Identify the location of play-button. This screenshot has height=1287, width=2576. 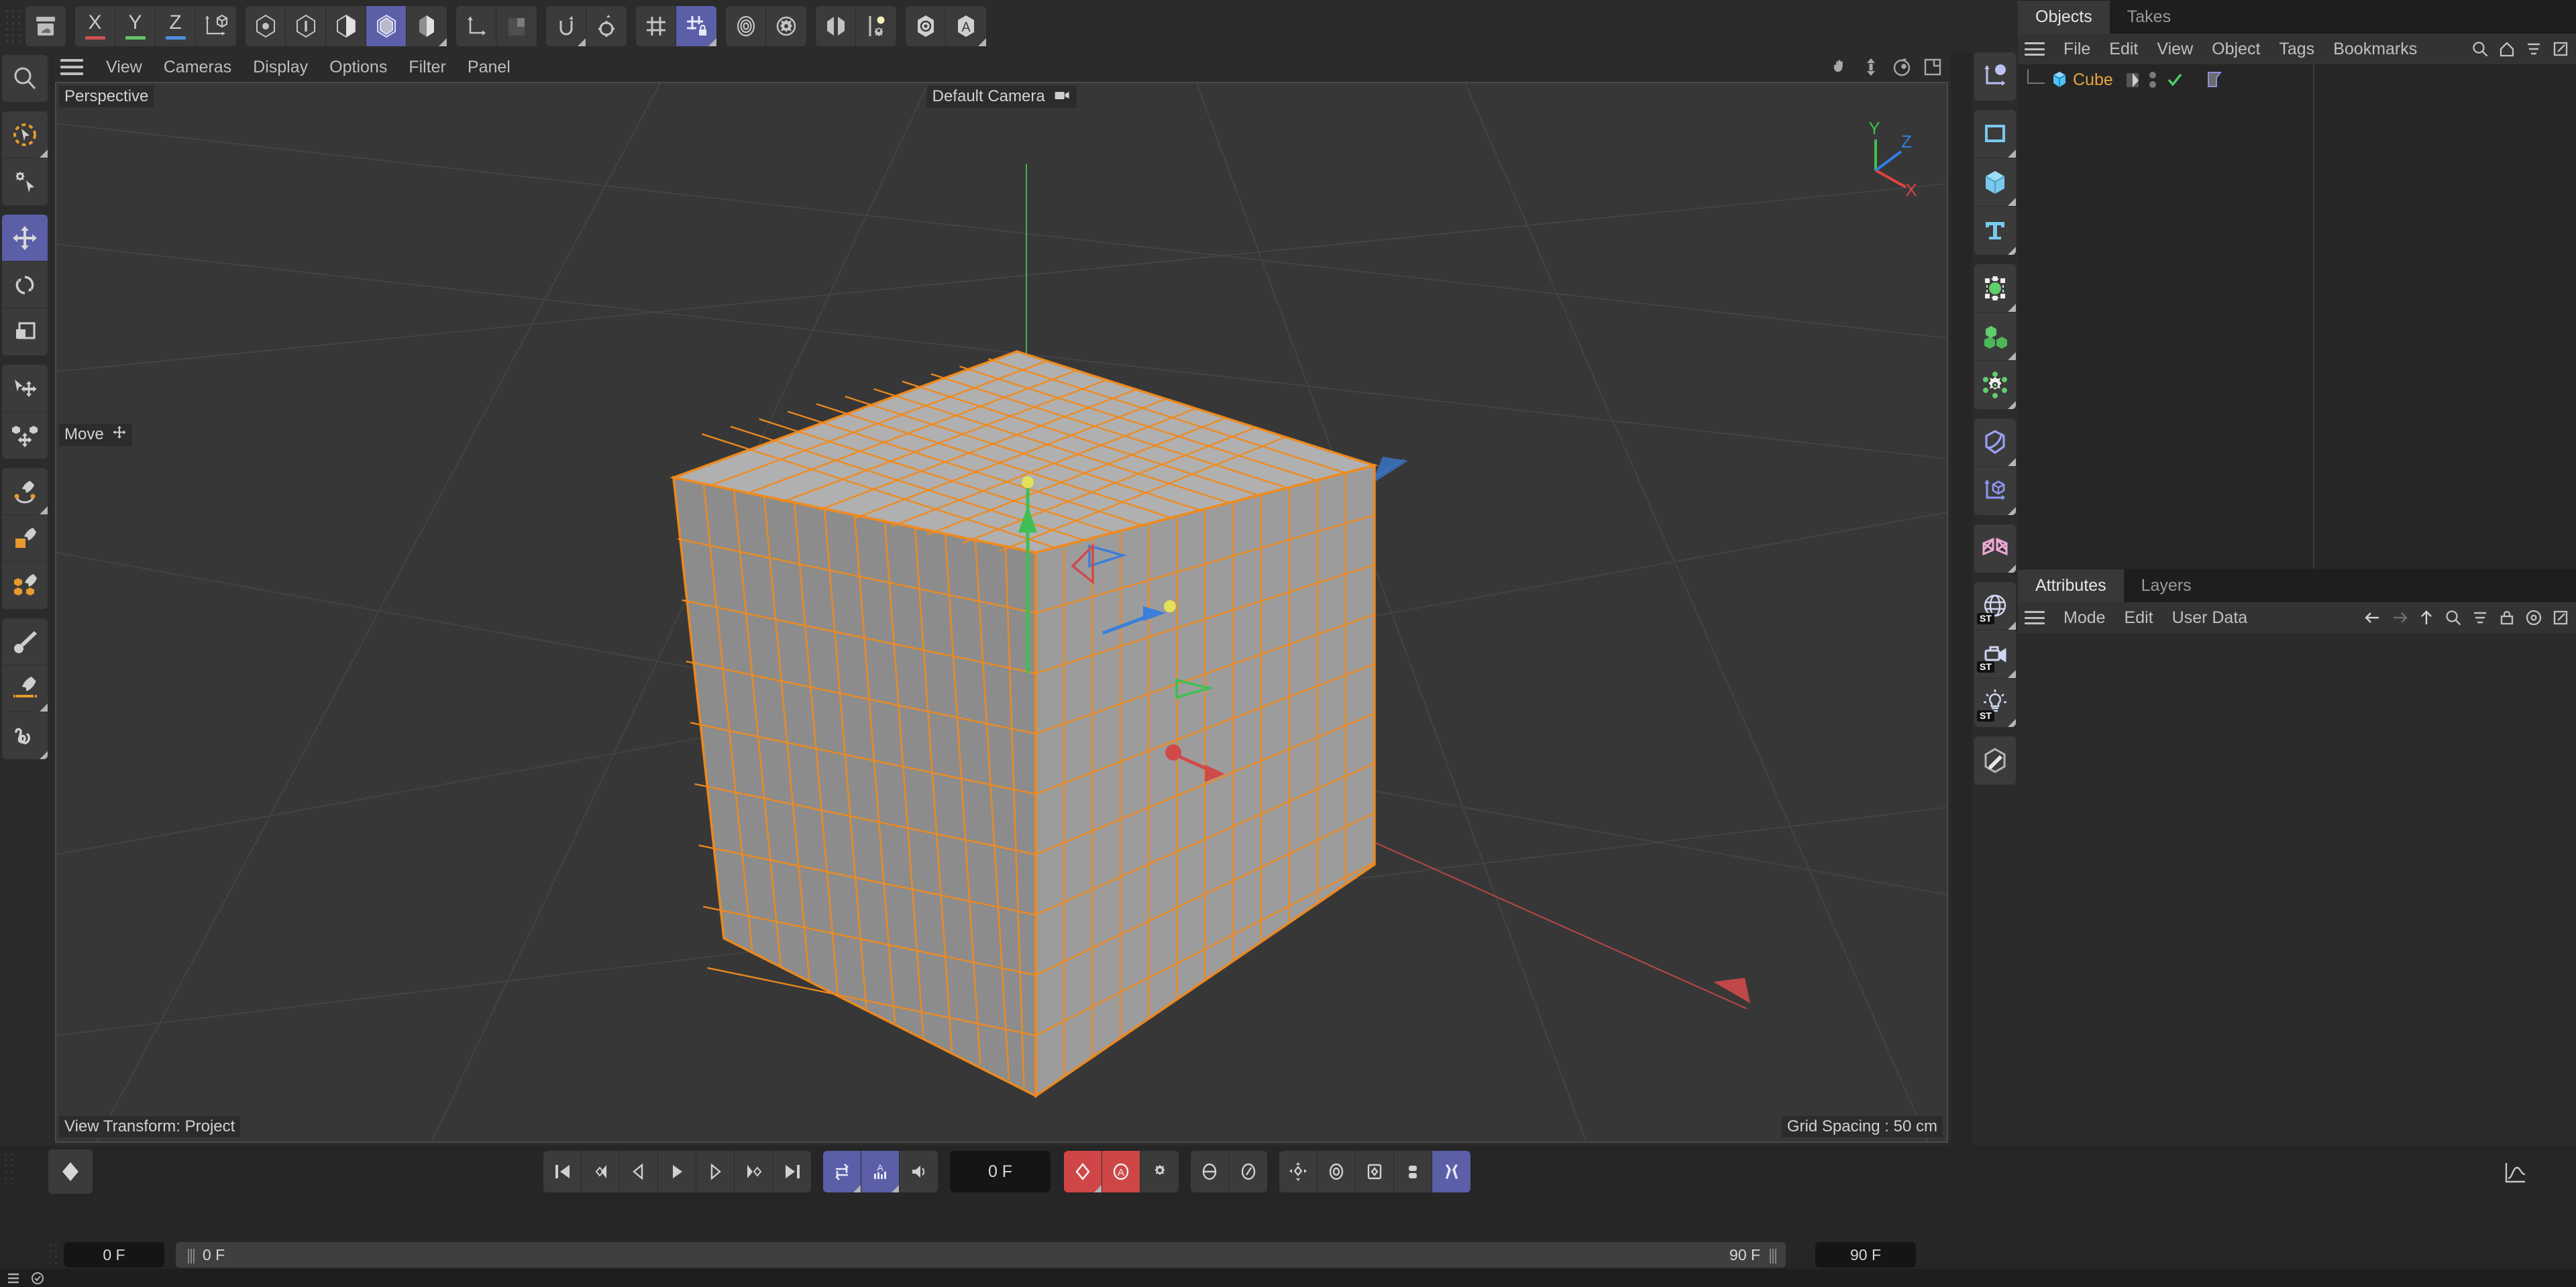
(677, 1171).